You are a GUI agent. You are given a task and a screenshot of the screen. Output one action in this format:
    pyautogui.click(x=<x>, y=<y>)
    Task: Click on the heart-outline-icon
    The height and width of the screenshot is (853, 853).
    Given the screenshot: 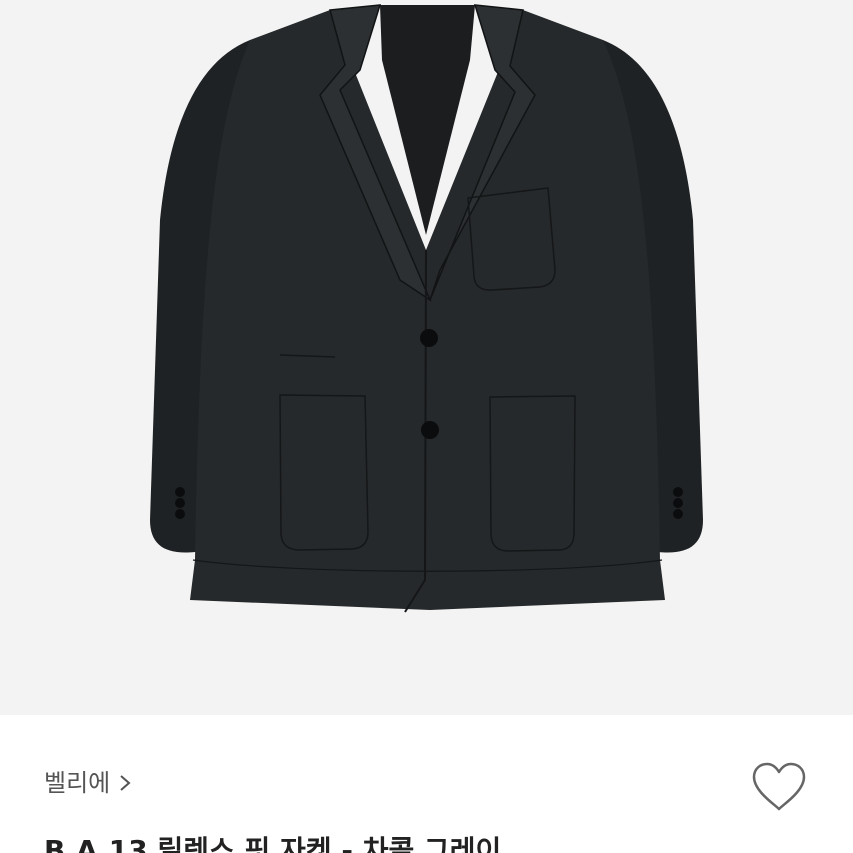 What is the action you would take?
    pyautogui.click(x=779, y=786)
    